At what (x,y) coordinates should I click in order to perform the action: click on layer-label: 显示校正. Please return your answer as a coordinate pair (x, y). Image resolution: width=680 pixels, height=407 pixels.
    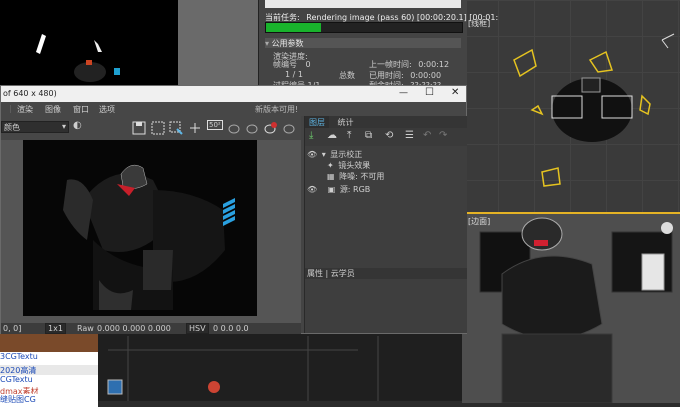
    Looking at the image, I should click on (346, 154).